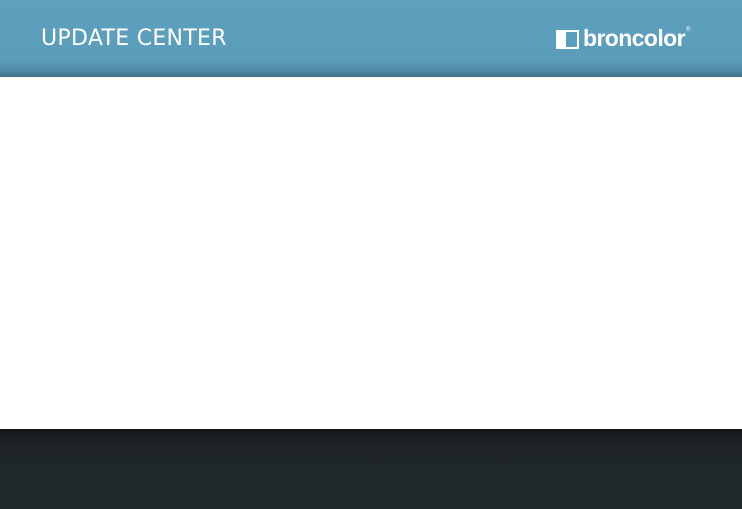 The width and height of the screenshot is (742, 509). What do you see at coordinates (134, 38) in the screenshot?
I see `page-title: UPDATE CENTER` at bounding box center [134, 38].